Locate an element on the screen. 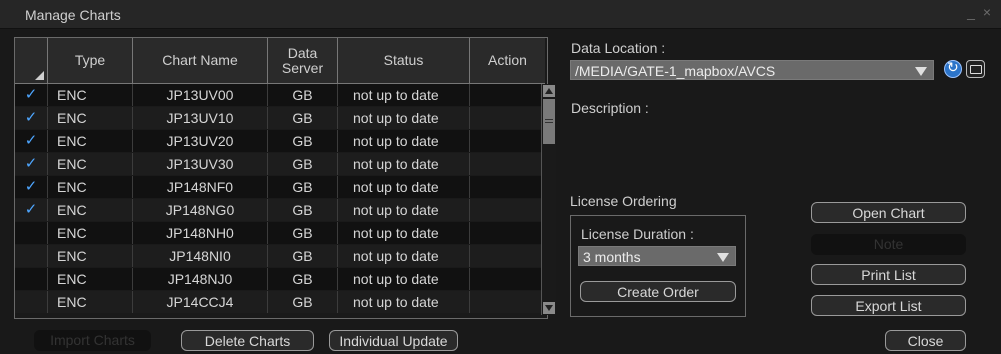  license-ordering-label: License Ordering is located at coordinates (623, 201).